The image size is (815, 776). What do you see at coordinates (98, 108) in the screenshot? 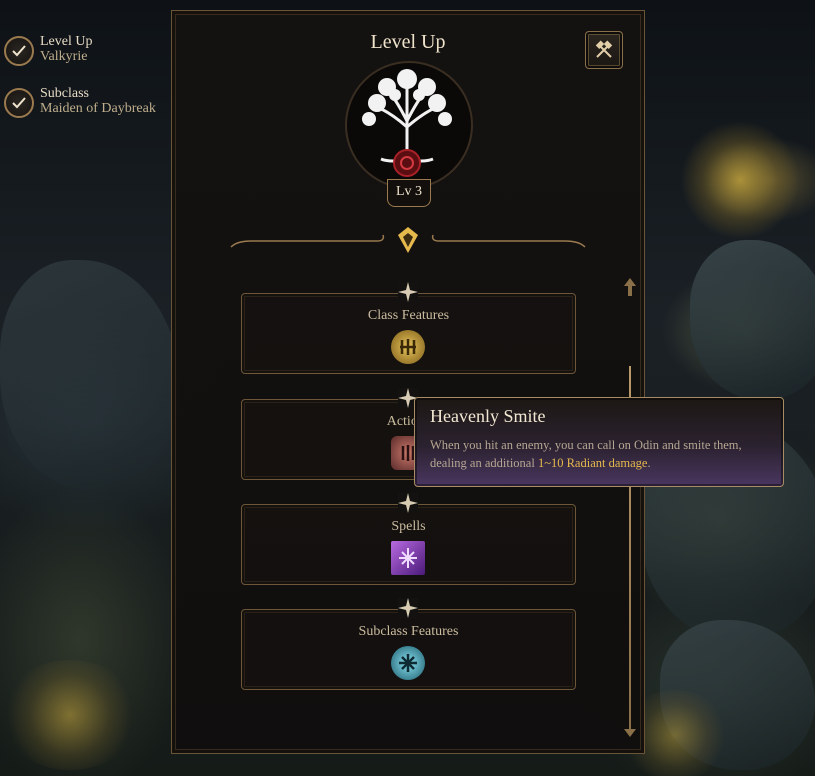
I see `progress-step-subtitle: Maiden of Daybreak` at bounding box center [98, 108].